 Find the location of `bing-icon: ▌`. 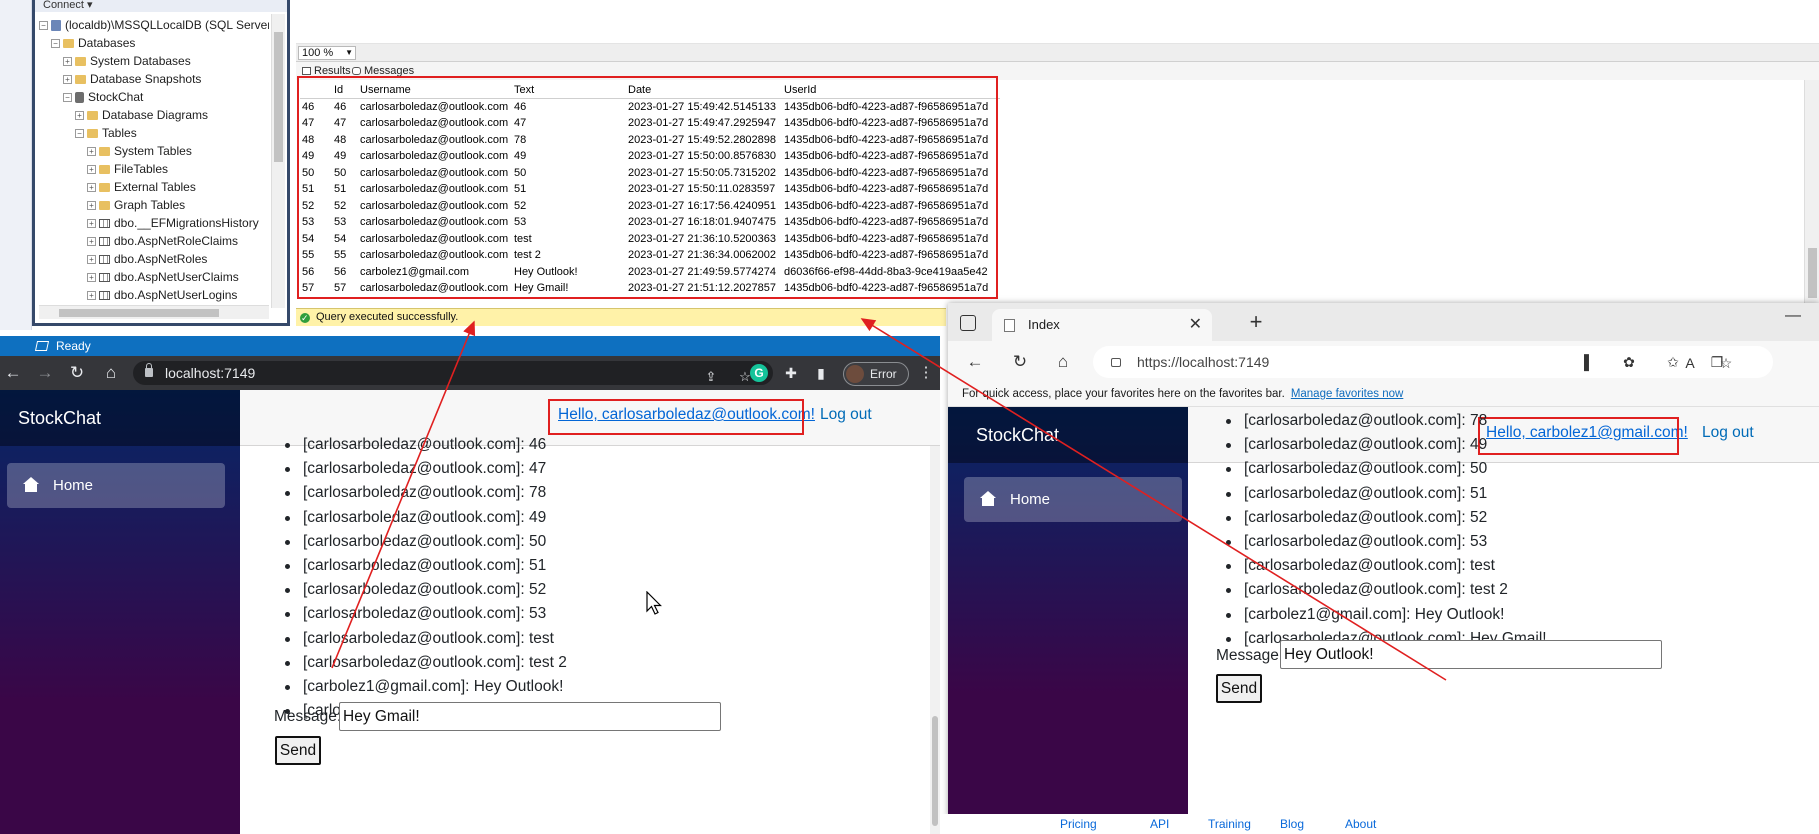

bing-icon: ▌ is located at coordinates (1589, 362).